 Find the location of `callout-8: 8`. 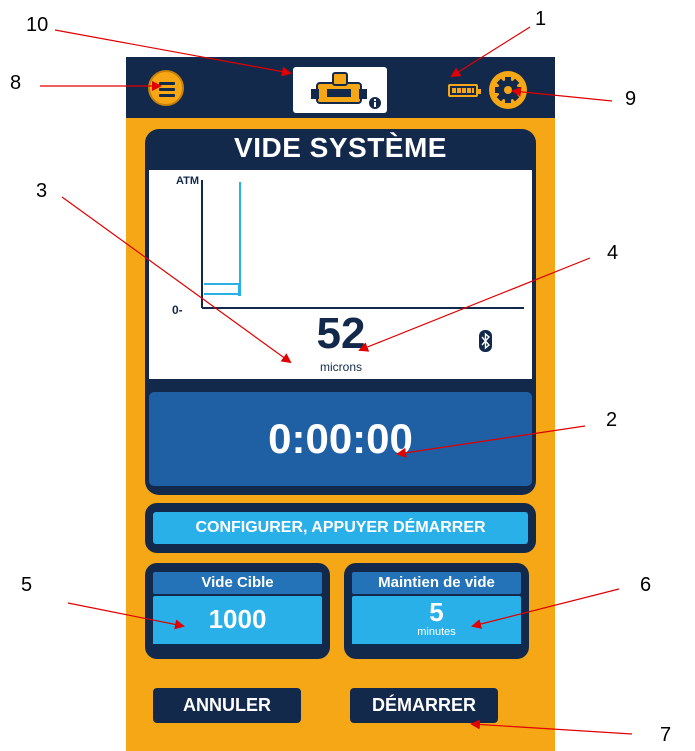

callout-8: 8 is located at coordinates (16, 83).